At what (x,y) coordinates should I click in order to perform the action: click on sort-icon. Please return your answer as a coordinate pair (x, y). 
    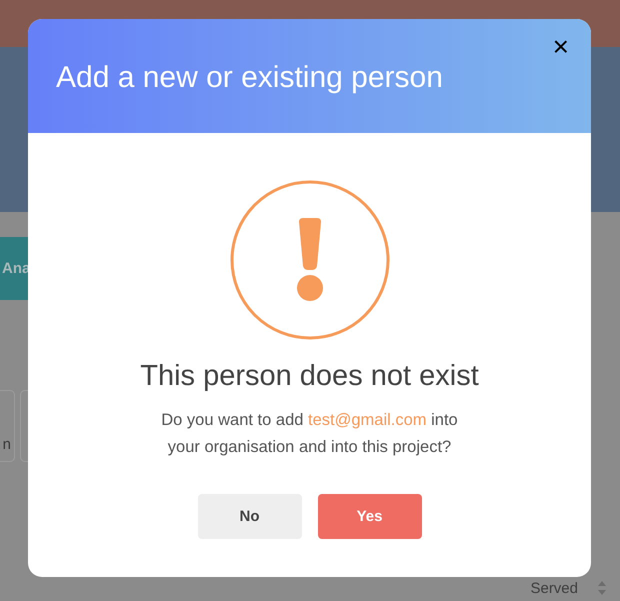
    Looking at the image, I should click on (602, 588).